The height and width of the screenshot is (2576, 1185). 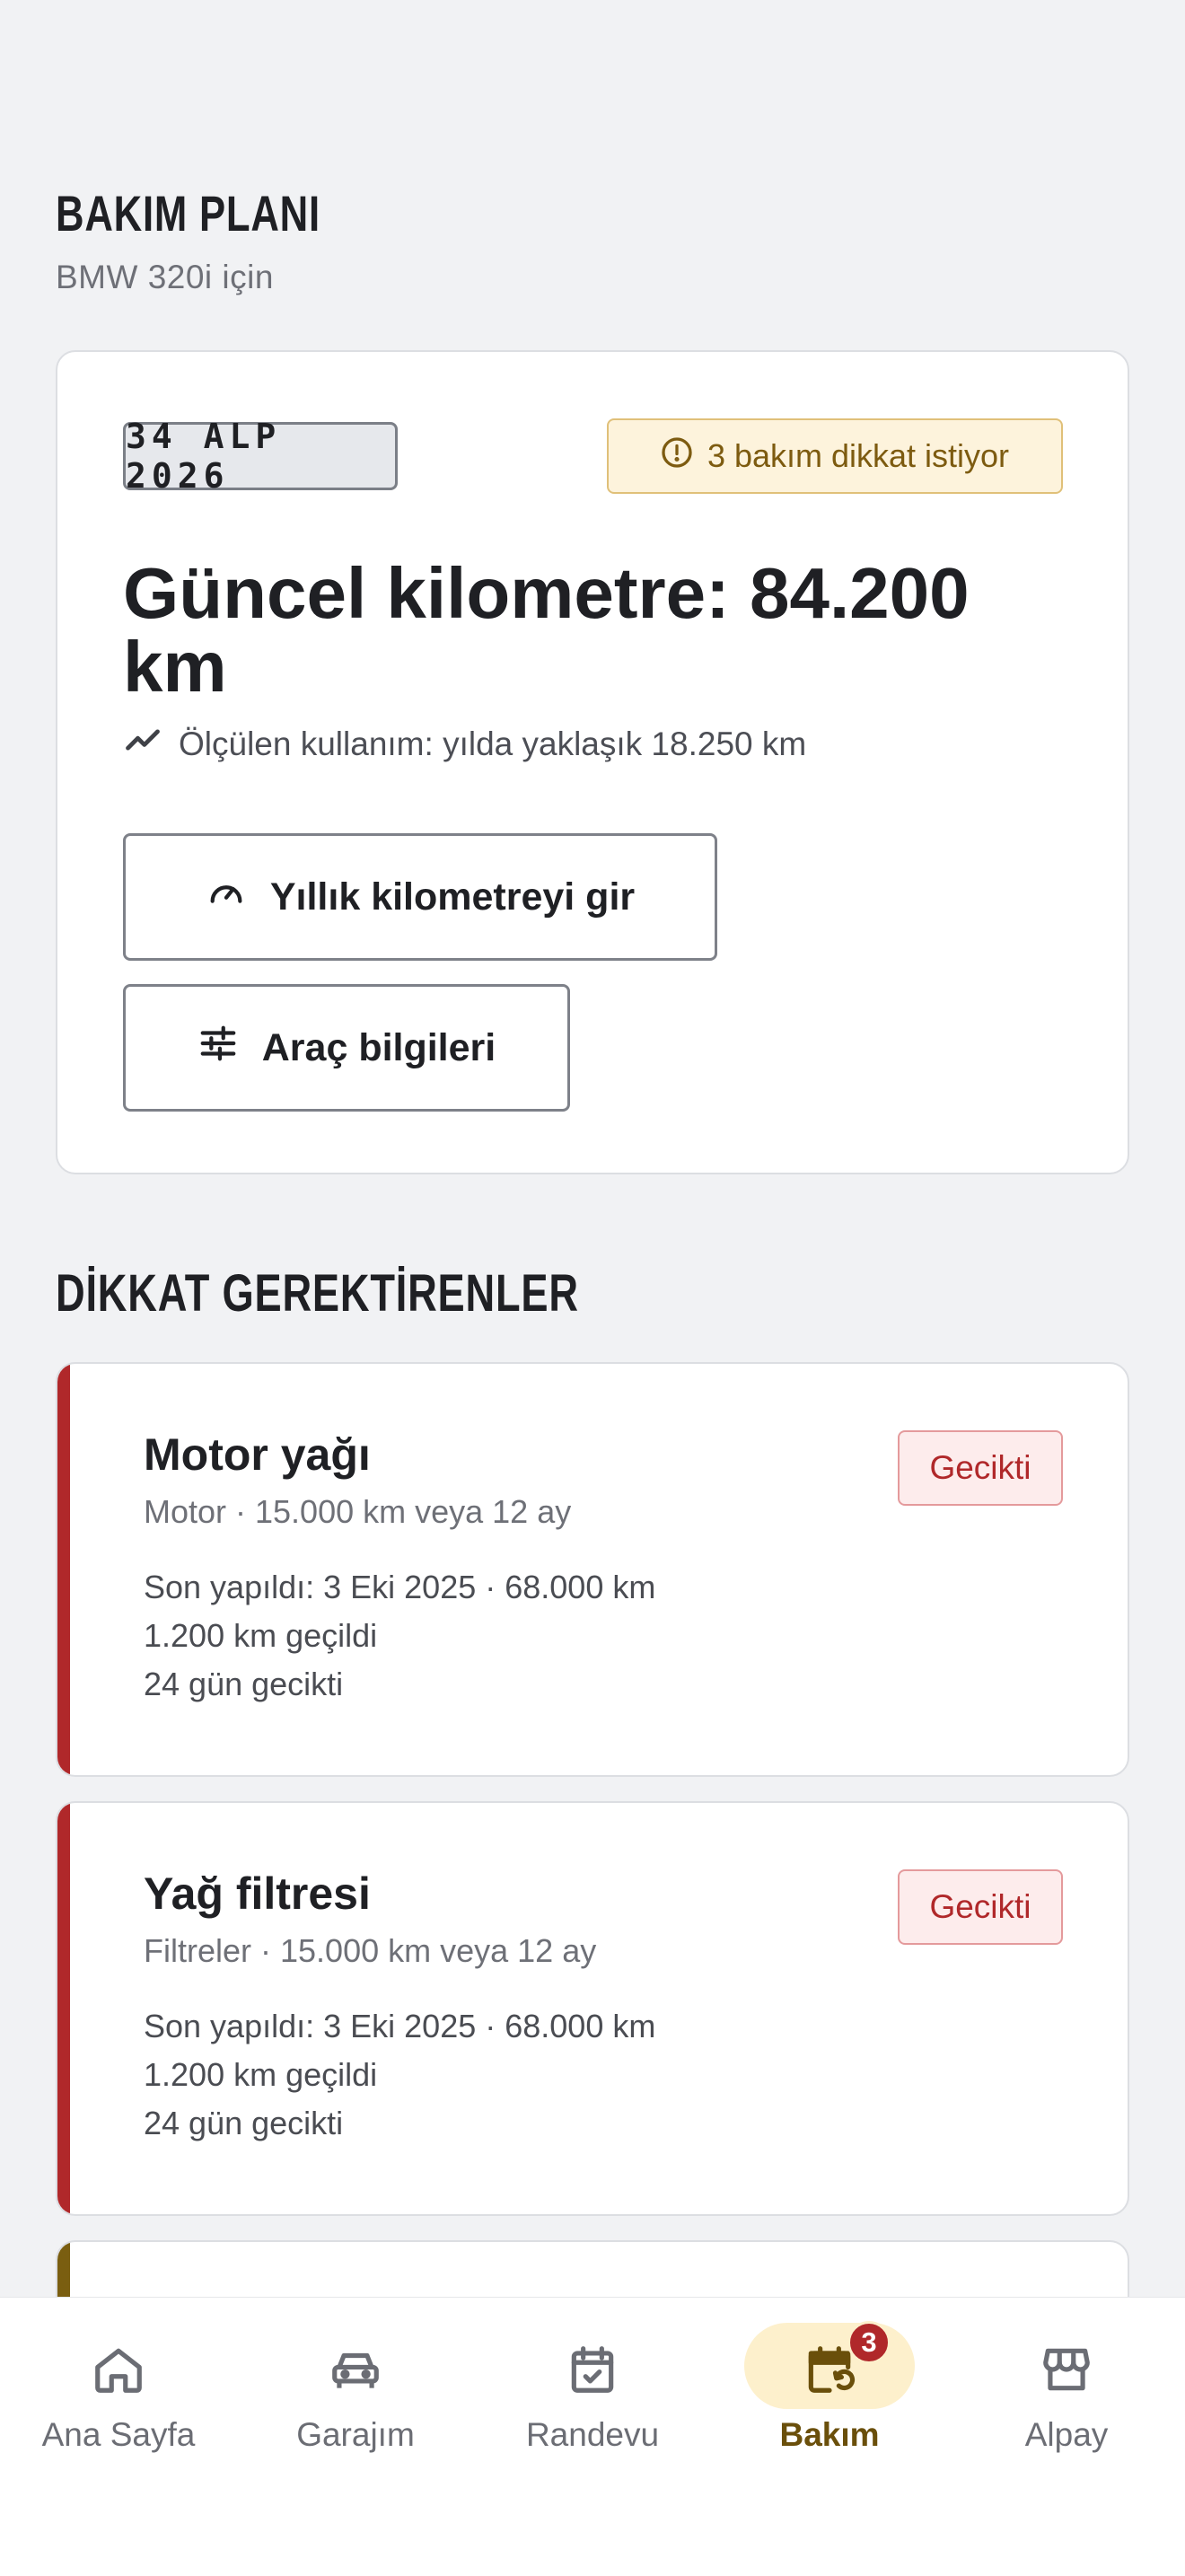 What do you see at coordinates (829, 2405) in the screenshot?
I see `nav-item-maintenance: 3 Bakım` at bounding box center [829, 2405].